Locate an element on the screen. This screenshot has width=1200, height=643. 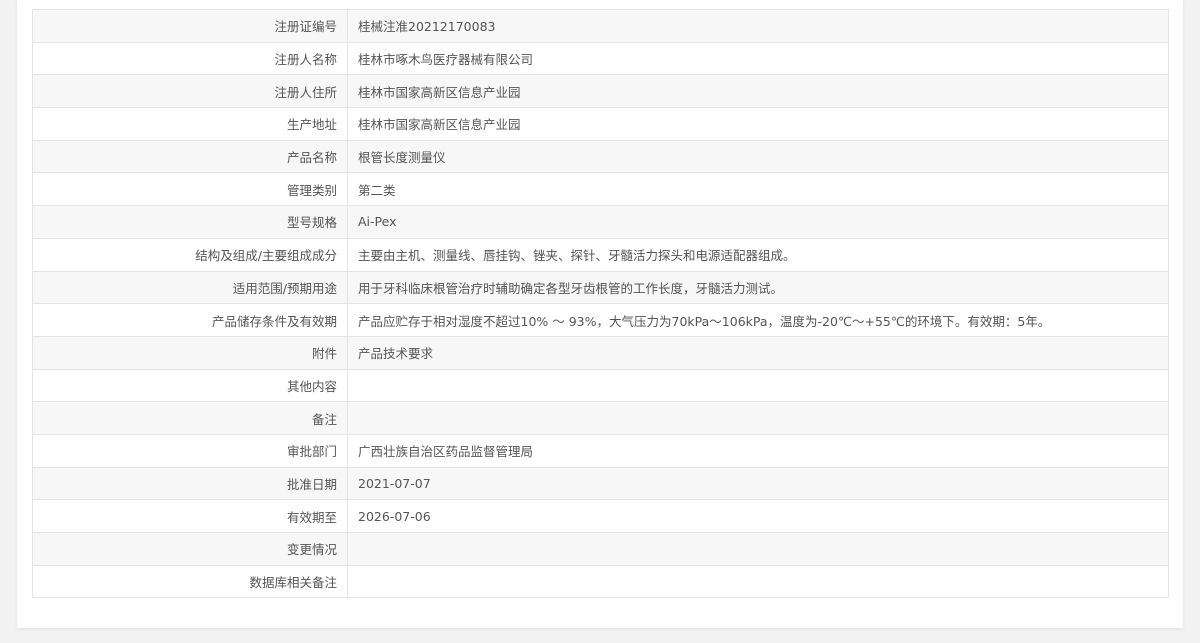
table-row: 注册证编号 桂械注准20212170083 is located at coordinates (600, 26).